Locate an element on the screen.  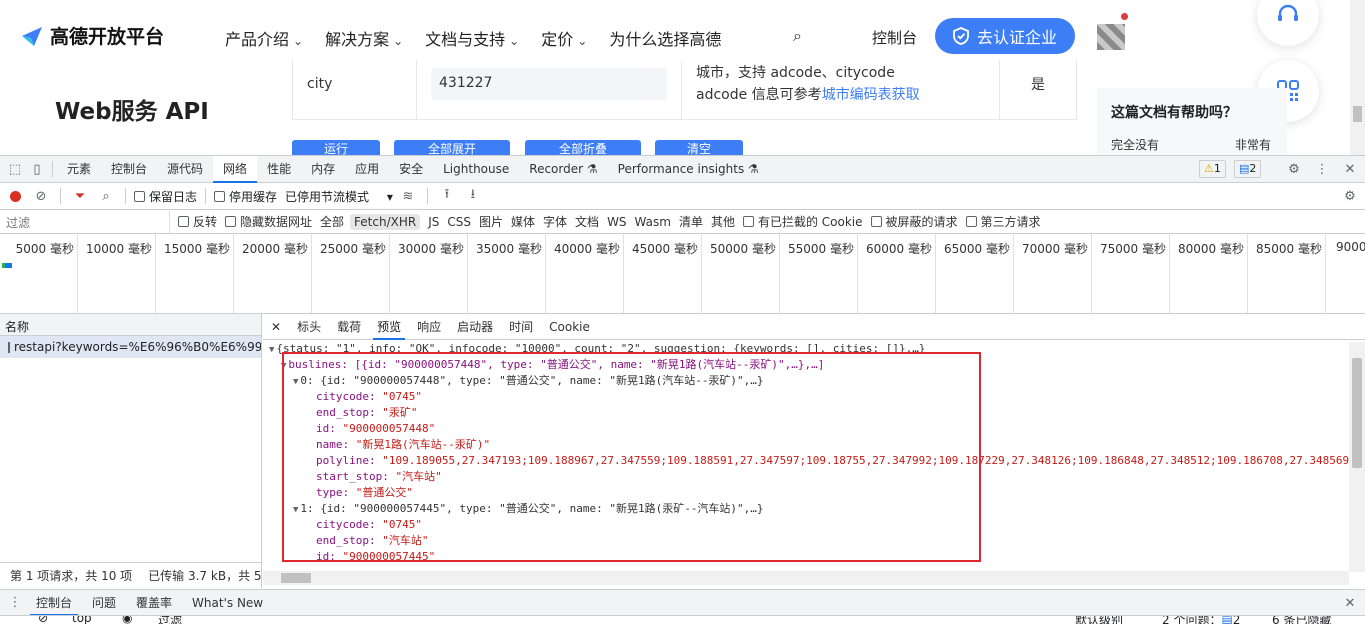
name-column-header: 名称 is located at coordinates (130, 325).